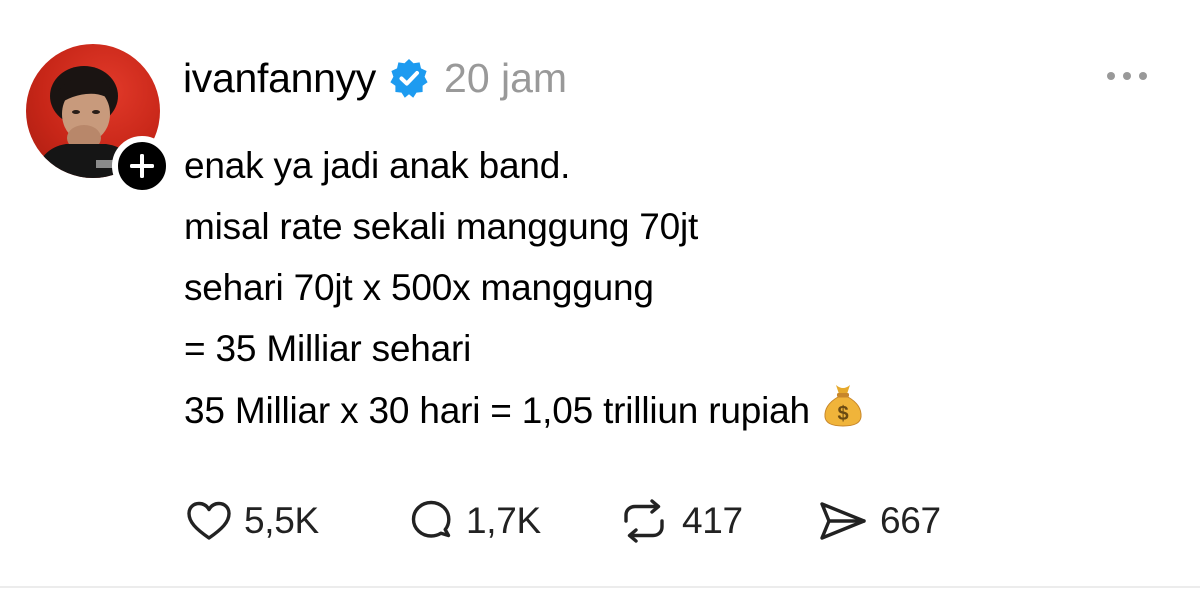 The image size is (1200, 594). Describe the element at coordinates (377, 165) in the screenshot. I see `post-line: enak ya jadi anak band.` at that location.